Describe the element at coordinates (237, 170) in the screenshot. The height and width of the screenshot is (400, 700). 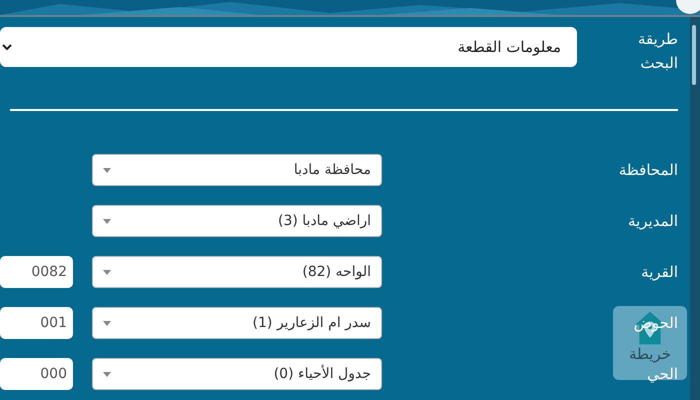
I see `dropdown: محافظة مادبا` at that location.